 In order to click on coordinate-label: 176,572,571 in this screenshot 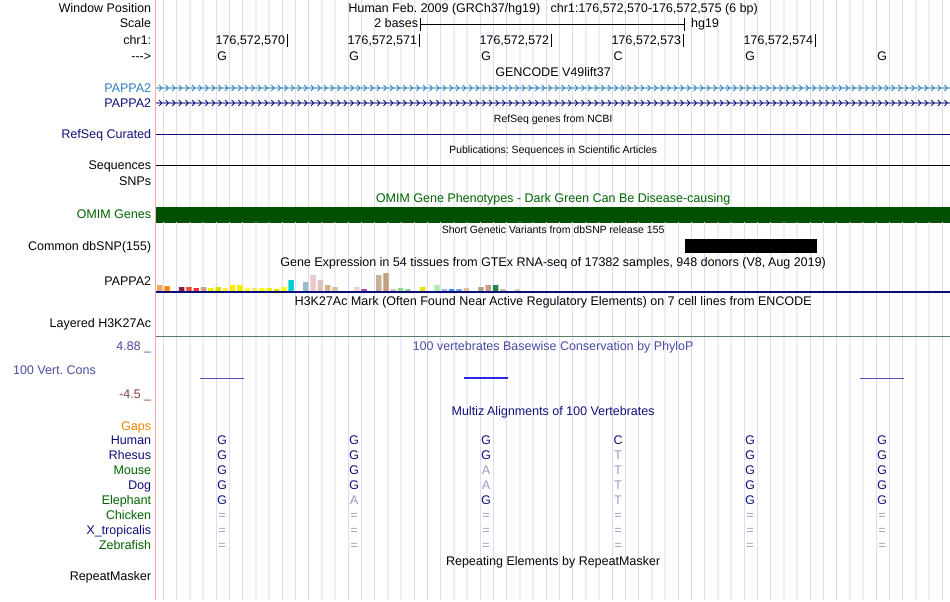, I will do `click(383, 40)`.